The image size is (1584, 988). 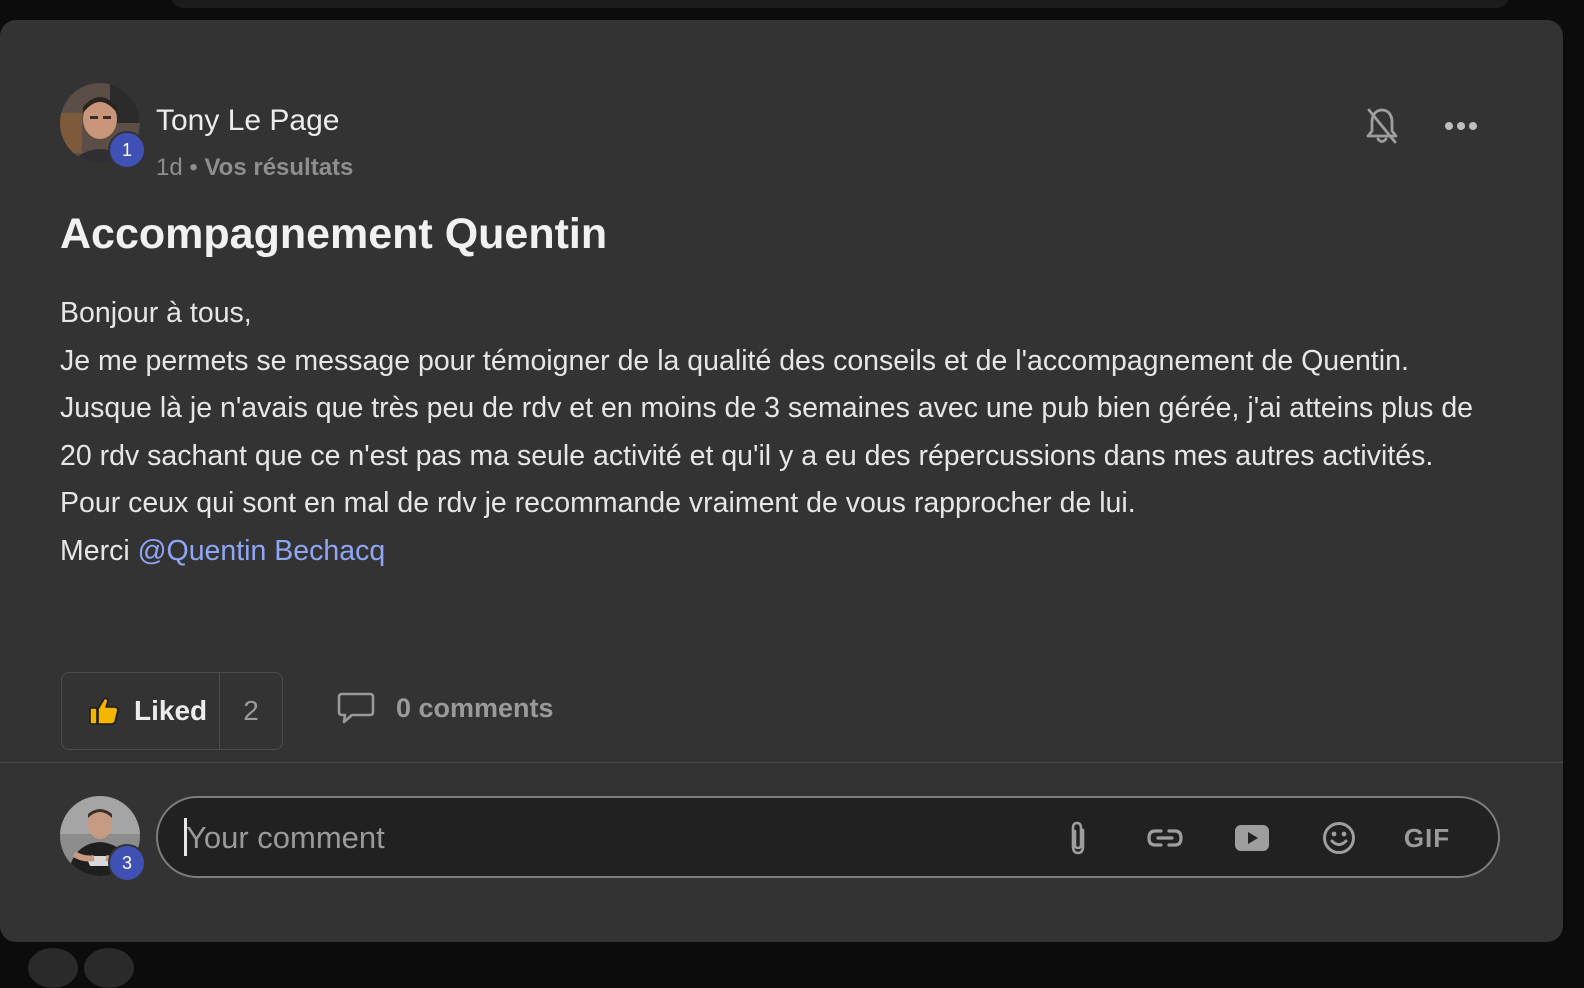 What do you see at coordinates (780, 552) in the screenshot?
I see `post-body-thanks-line: Merci @Quentin Bechacq` at bounding box center [780, 552].